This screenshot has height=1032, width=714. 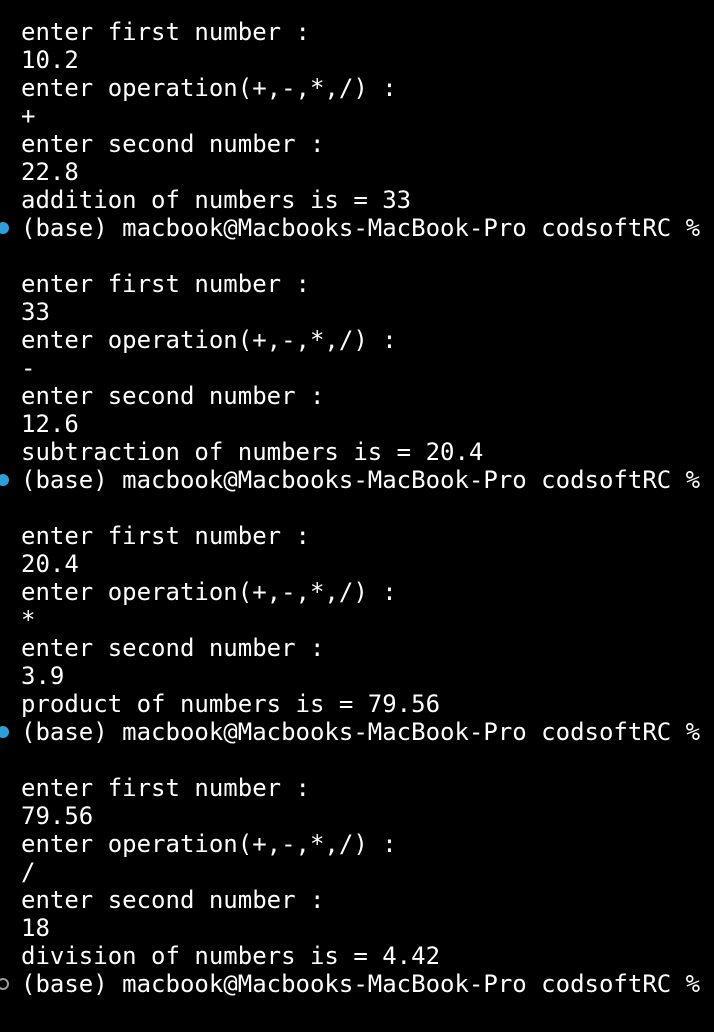 I want to click on line-text: 22.8, so click(x=50, y=172).